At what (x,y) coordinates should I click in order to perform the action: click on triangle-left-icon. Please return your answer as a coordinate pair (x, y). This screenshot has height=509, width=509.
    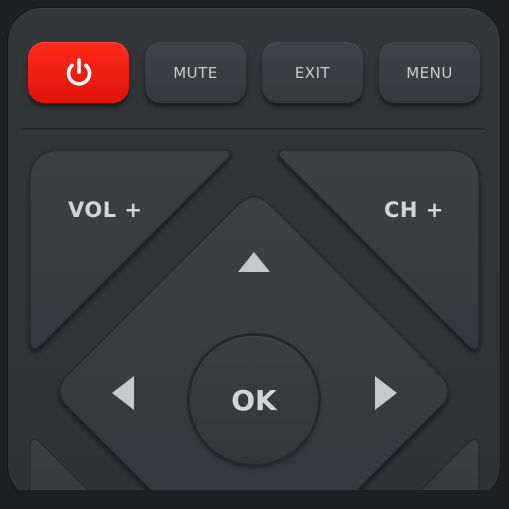
    Looking at the image, I should click on (123, 393).